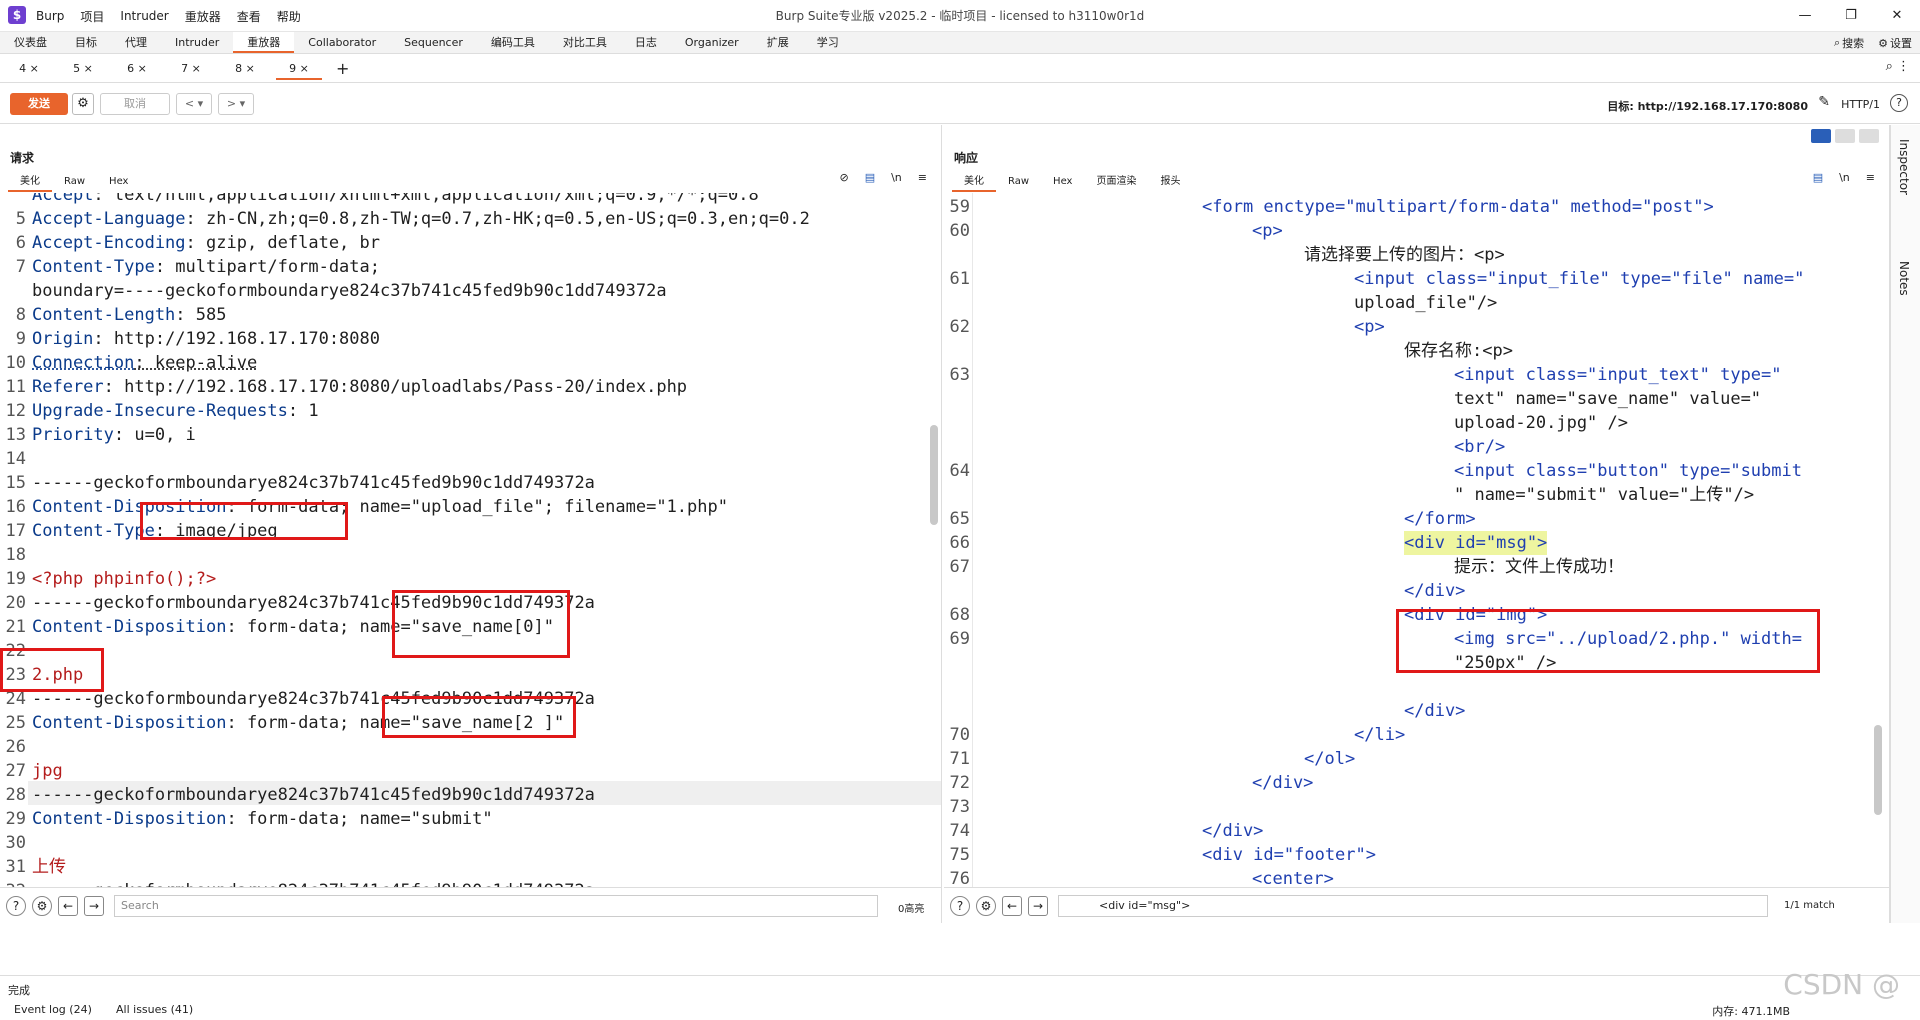 The width and height of the screenshot is (1920, 1020). I want to click on menu-help: 帮助, so click(289, 16).